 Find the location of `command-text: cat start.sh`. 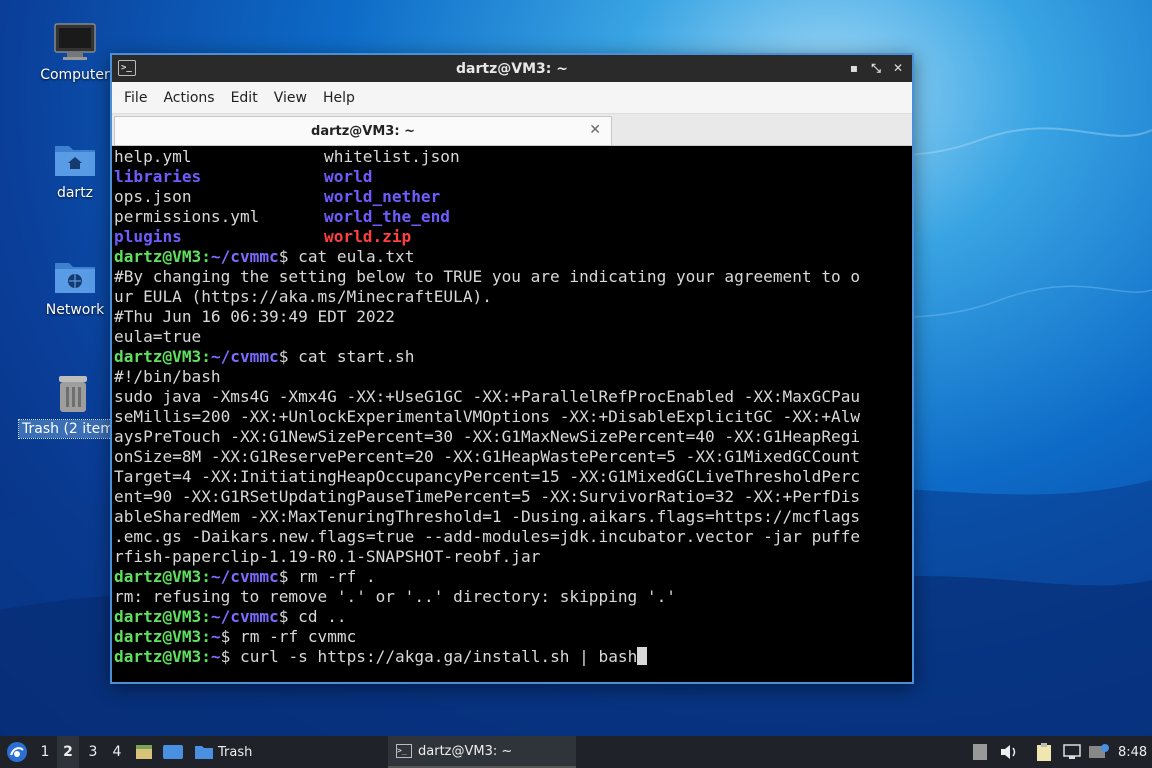

command-text: cat start.sh is located at coordinates (351, 356).